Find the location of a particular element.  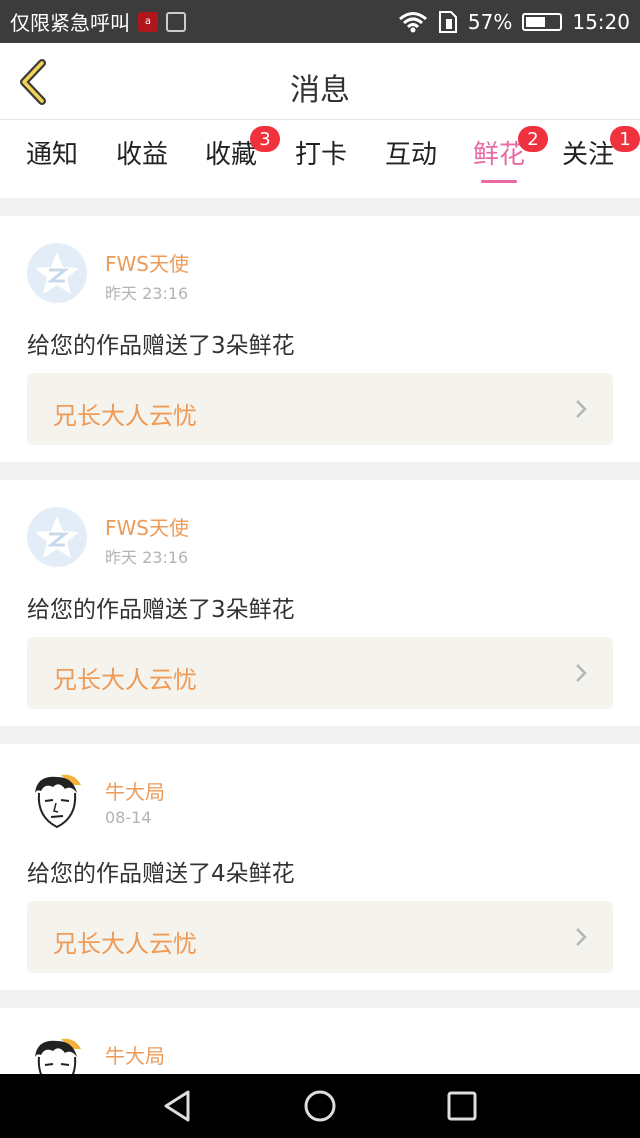

status-left: 仅限紧急呼叫 a is located at coordinates (98, 21).